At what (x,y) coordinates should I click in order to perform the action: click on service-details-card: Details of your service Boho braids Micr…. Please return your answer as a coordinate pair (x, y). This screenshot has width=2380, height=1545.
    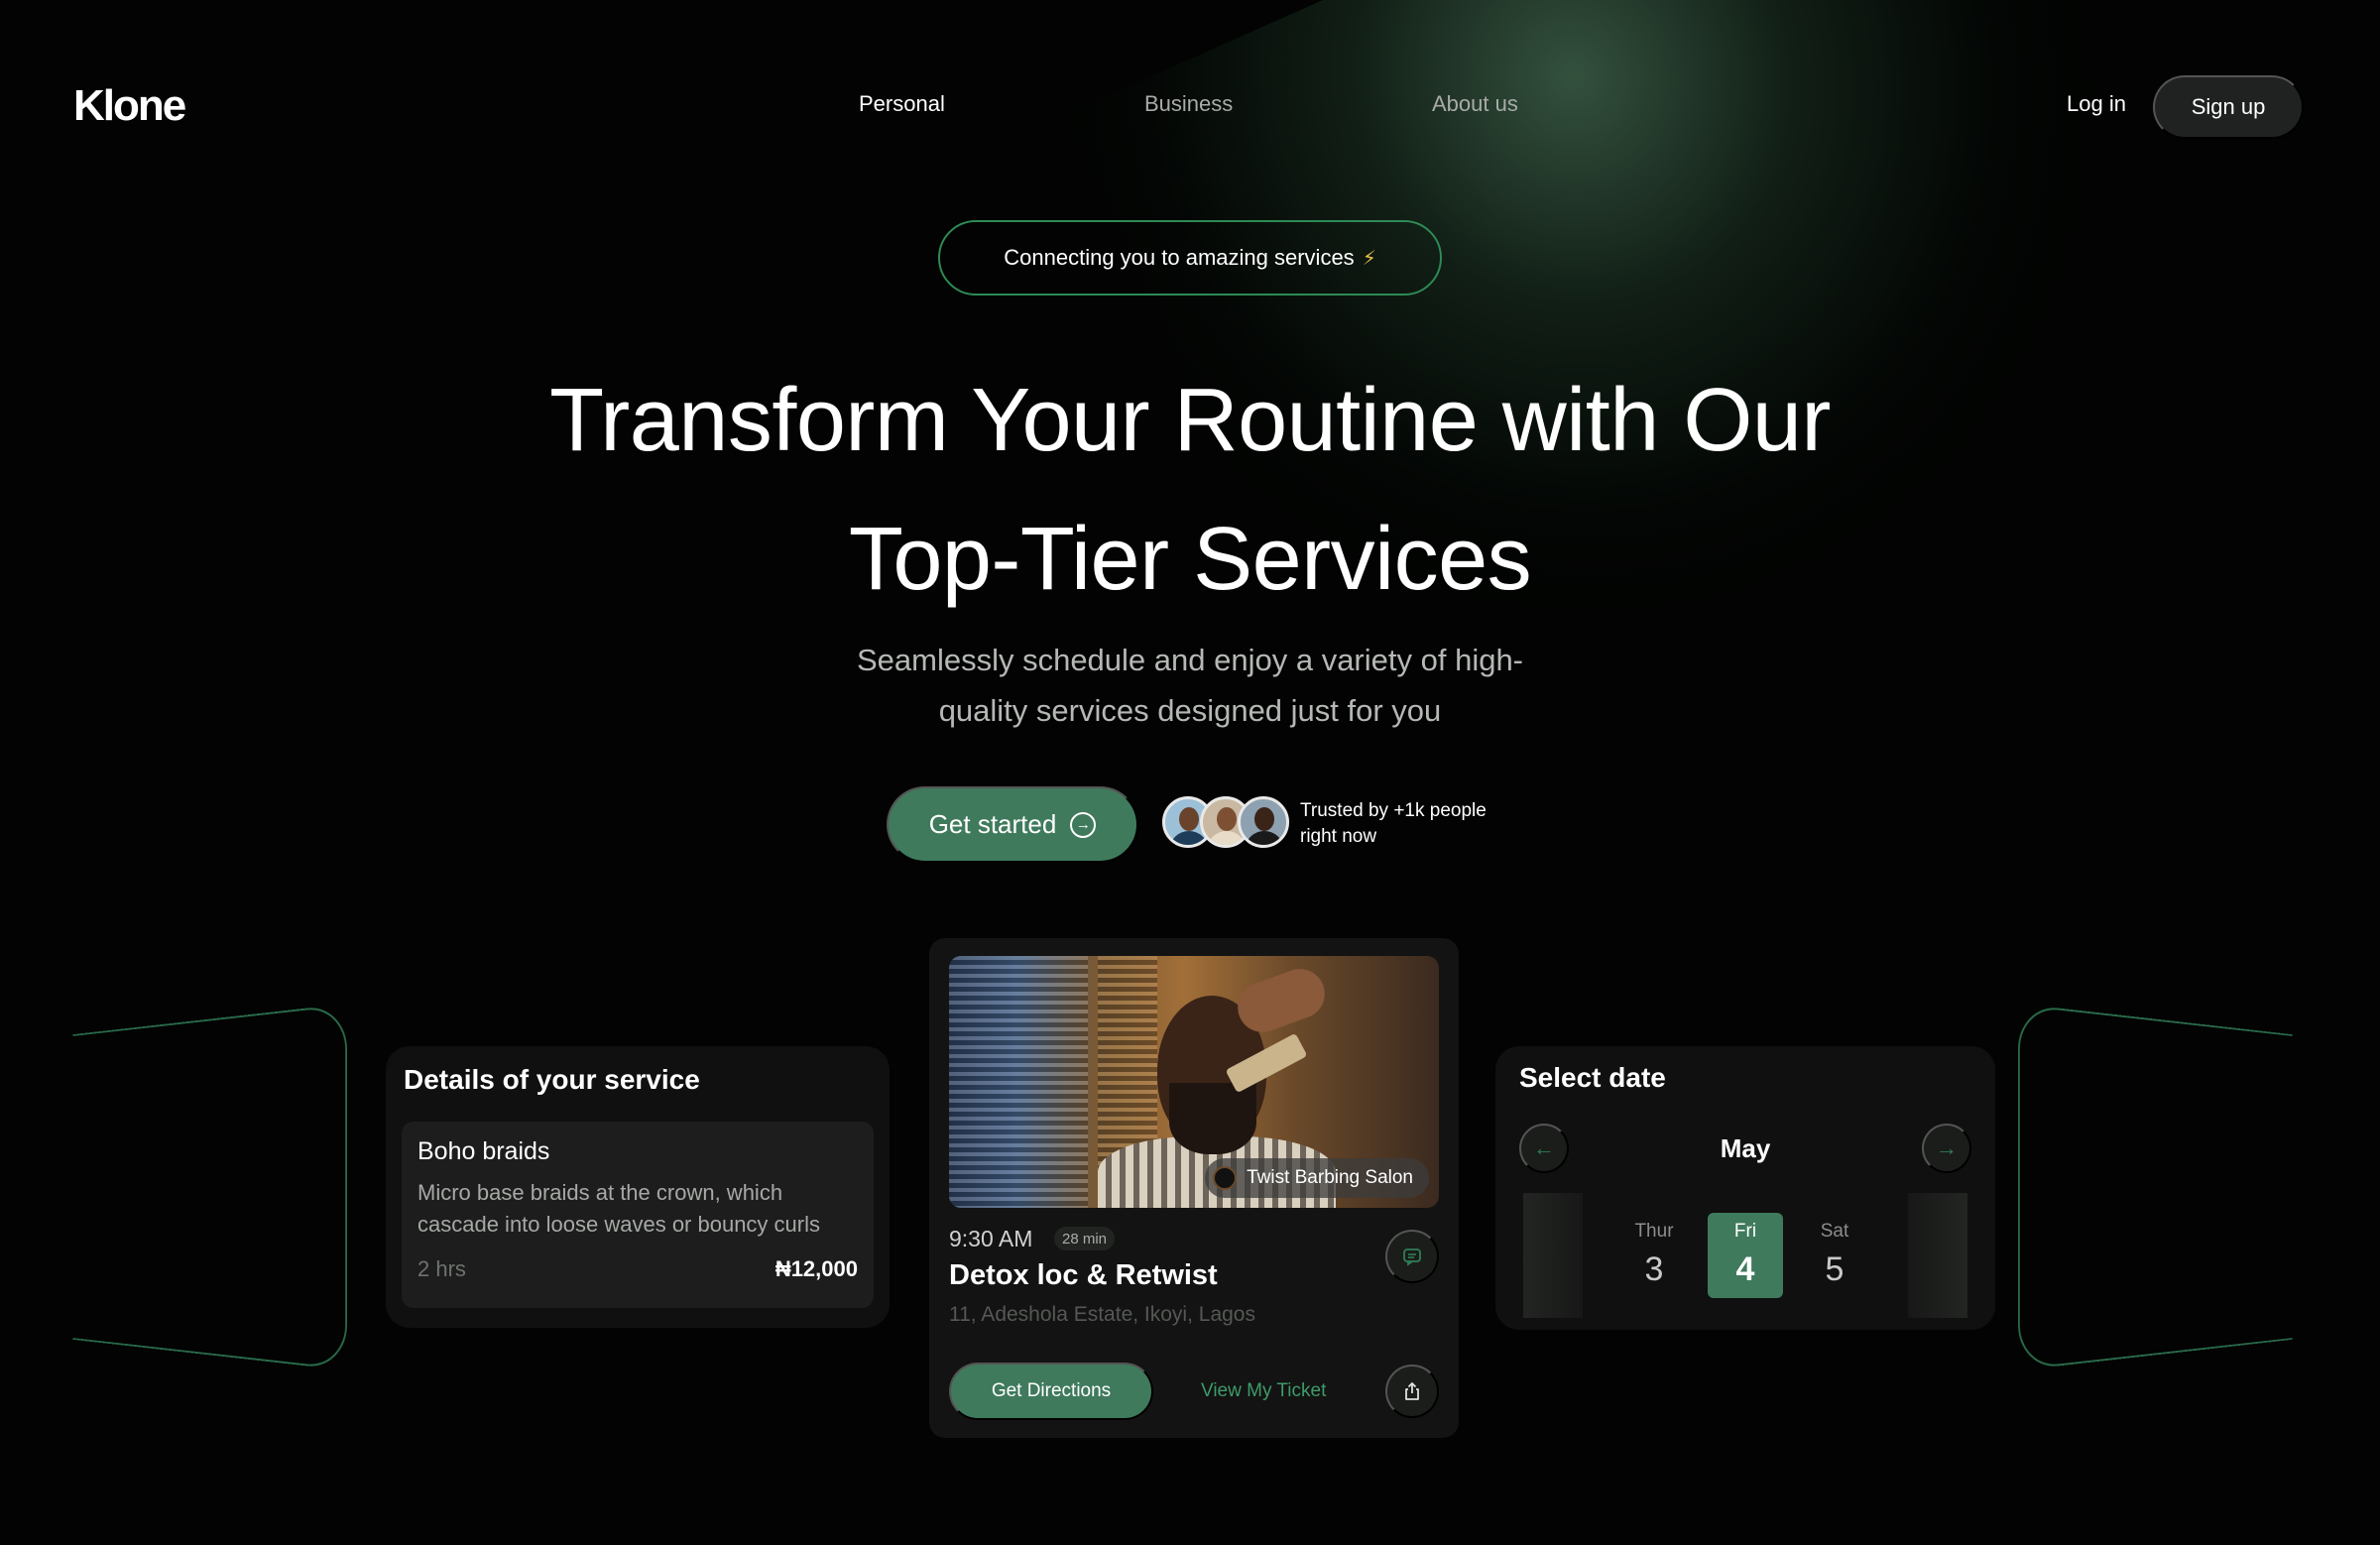
    Looking at the image, I should click on (638, 1187).